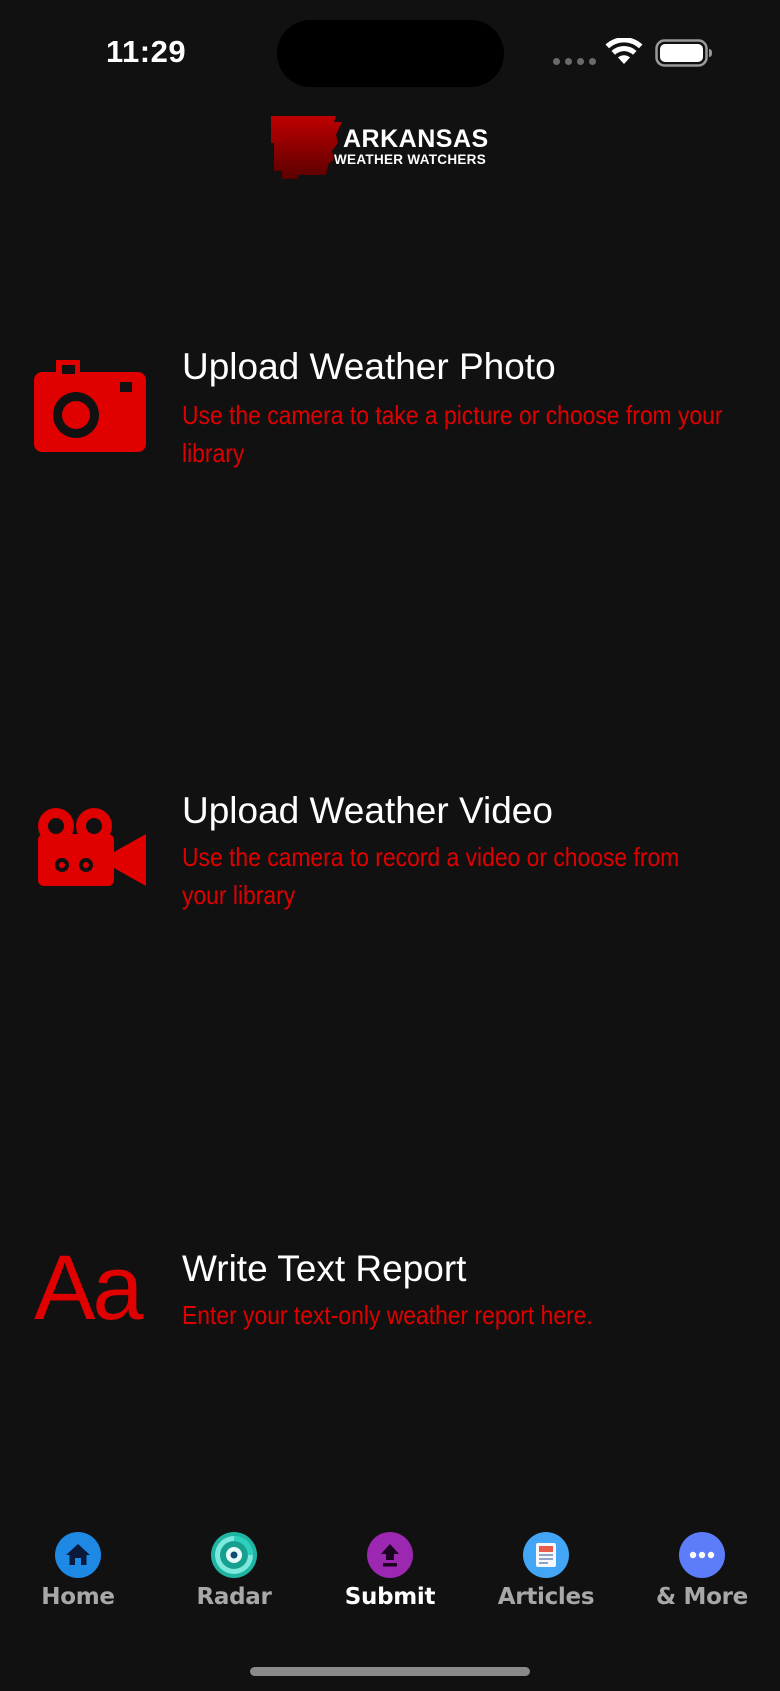 The height and width of the screenshot is (1691, 780). Describe the element at coordinates (416, 139) in the screenshot. I see `logo-title: ARKANSAS` at that location.